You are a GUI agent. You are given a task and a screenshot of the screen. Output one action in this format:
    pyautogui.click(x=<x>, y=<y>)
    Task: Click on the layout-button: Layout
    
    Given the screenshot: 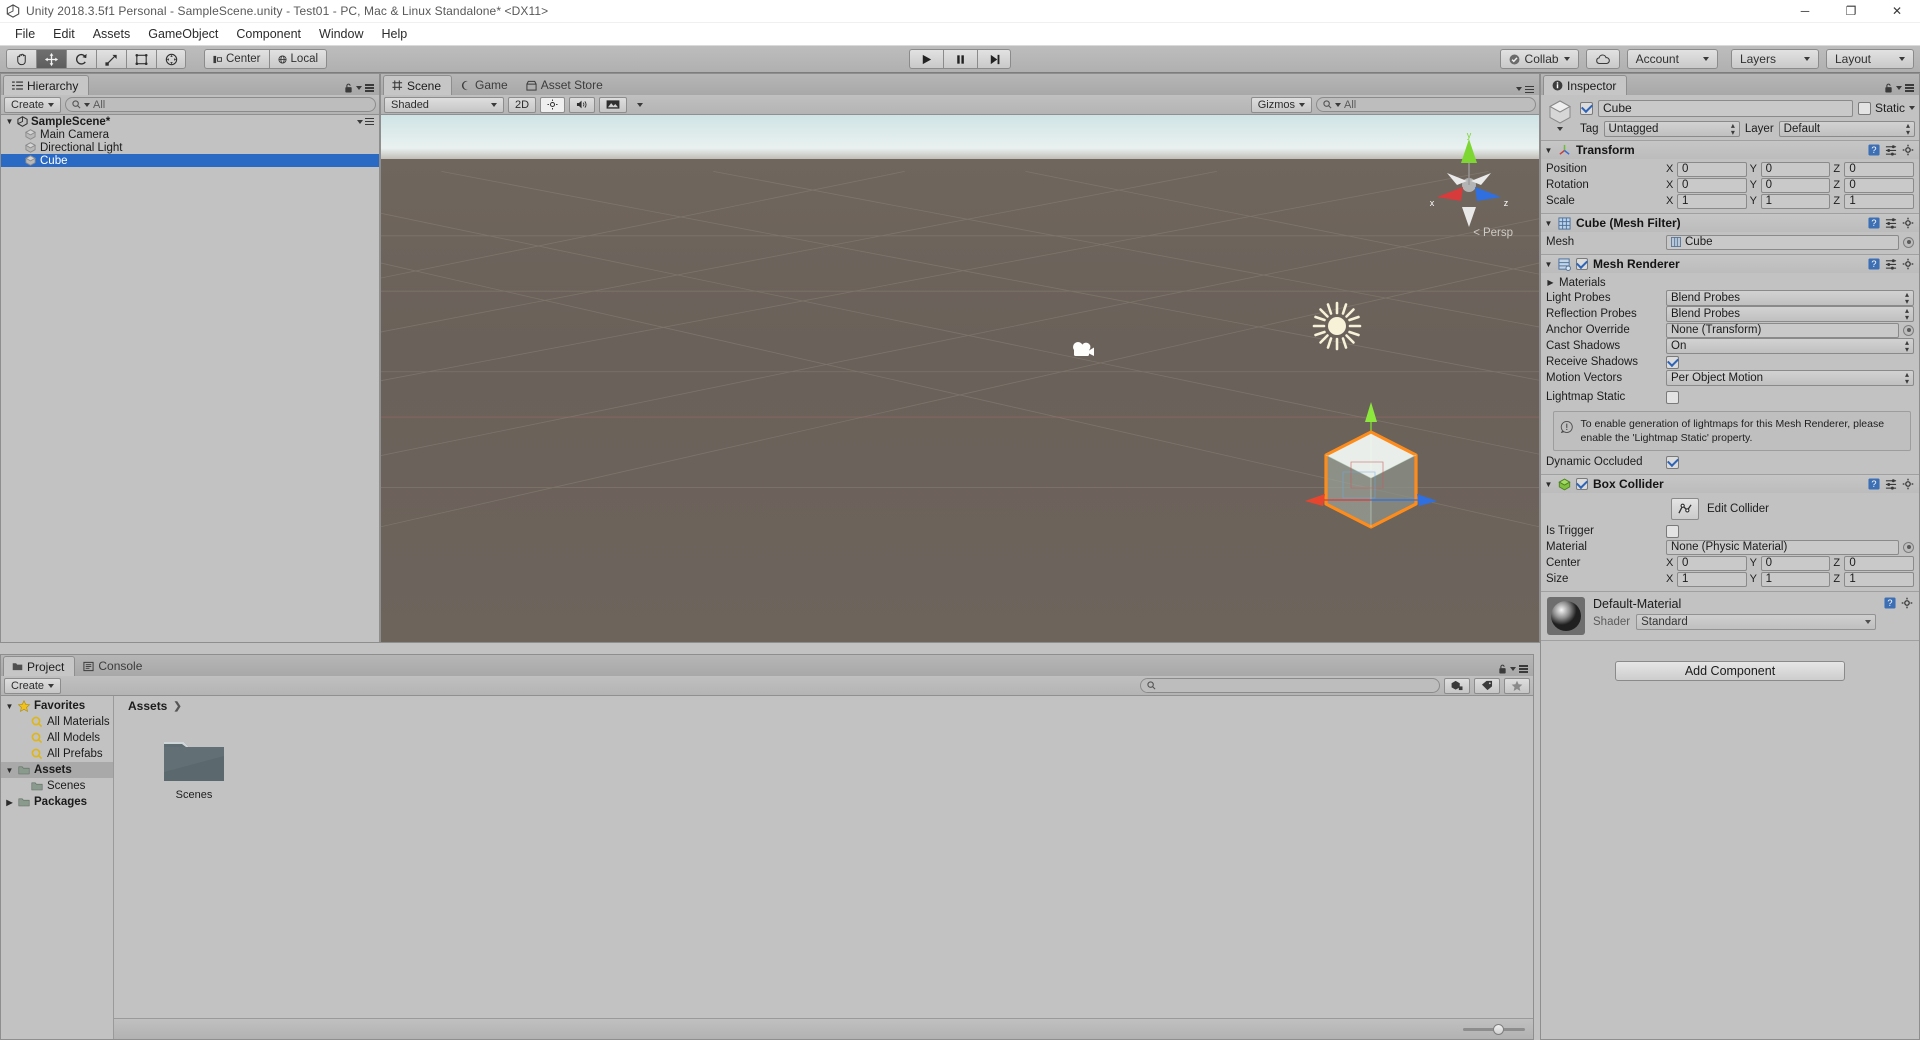 What is the action you would take?
    pyautogui.click(x=1869, y=59)
    